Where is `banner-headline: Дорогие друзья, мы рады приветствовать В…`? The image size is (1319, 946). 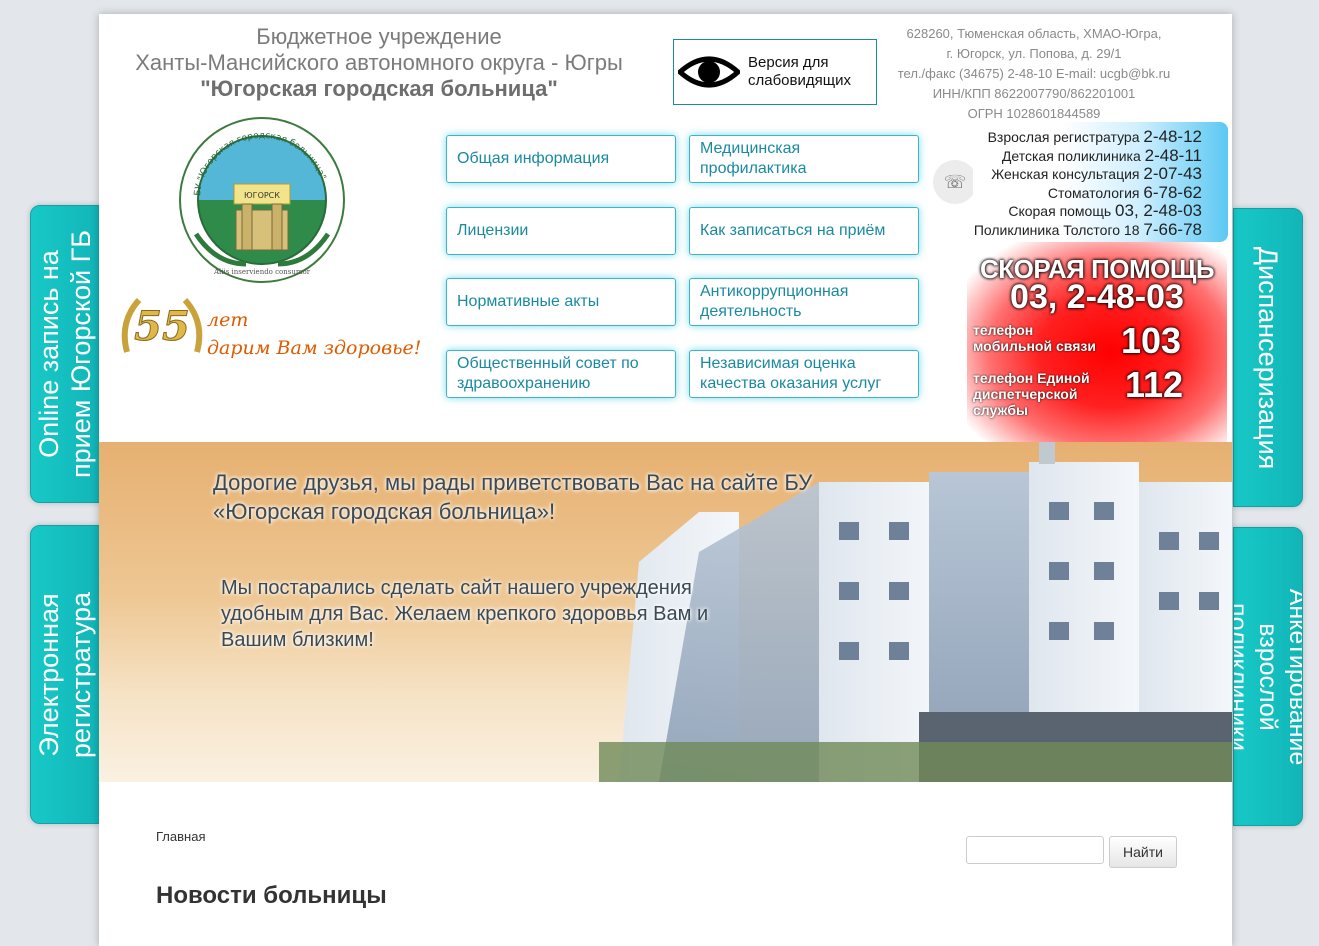 banner-headline: Дорогие друзья, мы рады приветствовать В… is located at coordinates (513, 497).